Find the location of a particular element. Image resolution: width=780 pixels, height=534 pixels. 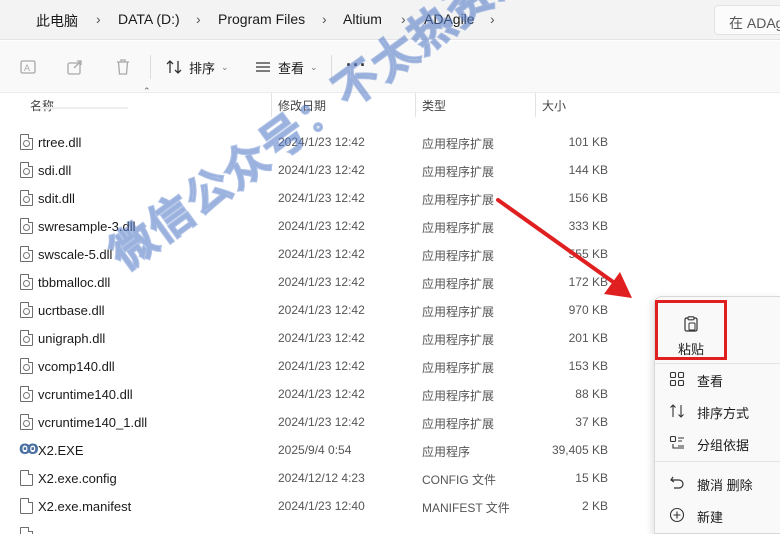

view-button: 查看 ⌄ is located at coordinates (286, 67).